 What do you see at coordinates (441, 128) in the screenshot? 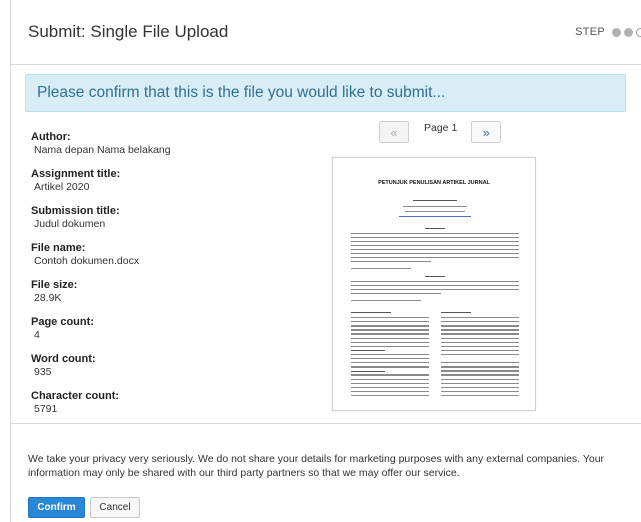
I see `page-label: Page 1` at bounding box center [441, 128].